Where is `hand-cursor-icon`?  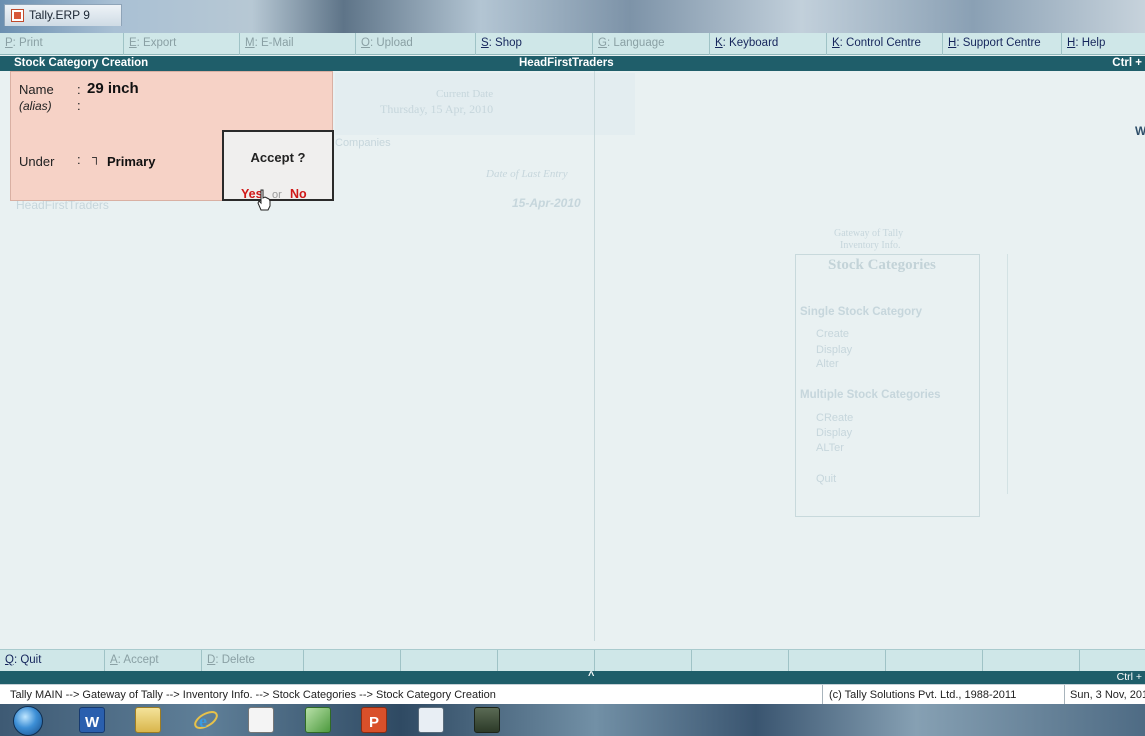 hand-cursor-icon is located at coordinates (264, 200).